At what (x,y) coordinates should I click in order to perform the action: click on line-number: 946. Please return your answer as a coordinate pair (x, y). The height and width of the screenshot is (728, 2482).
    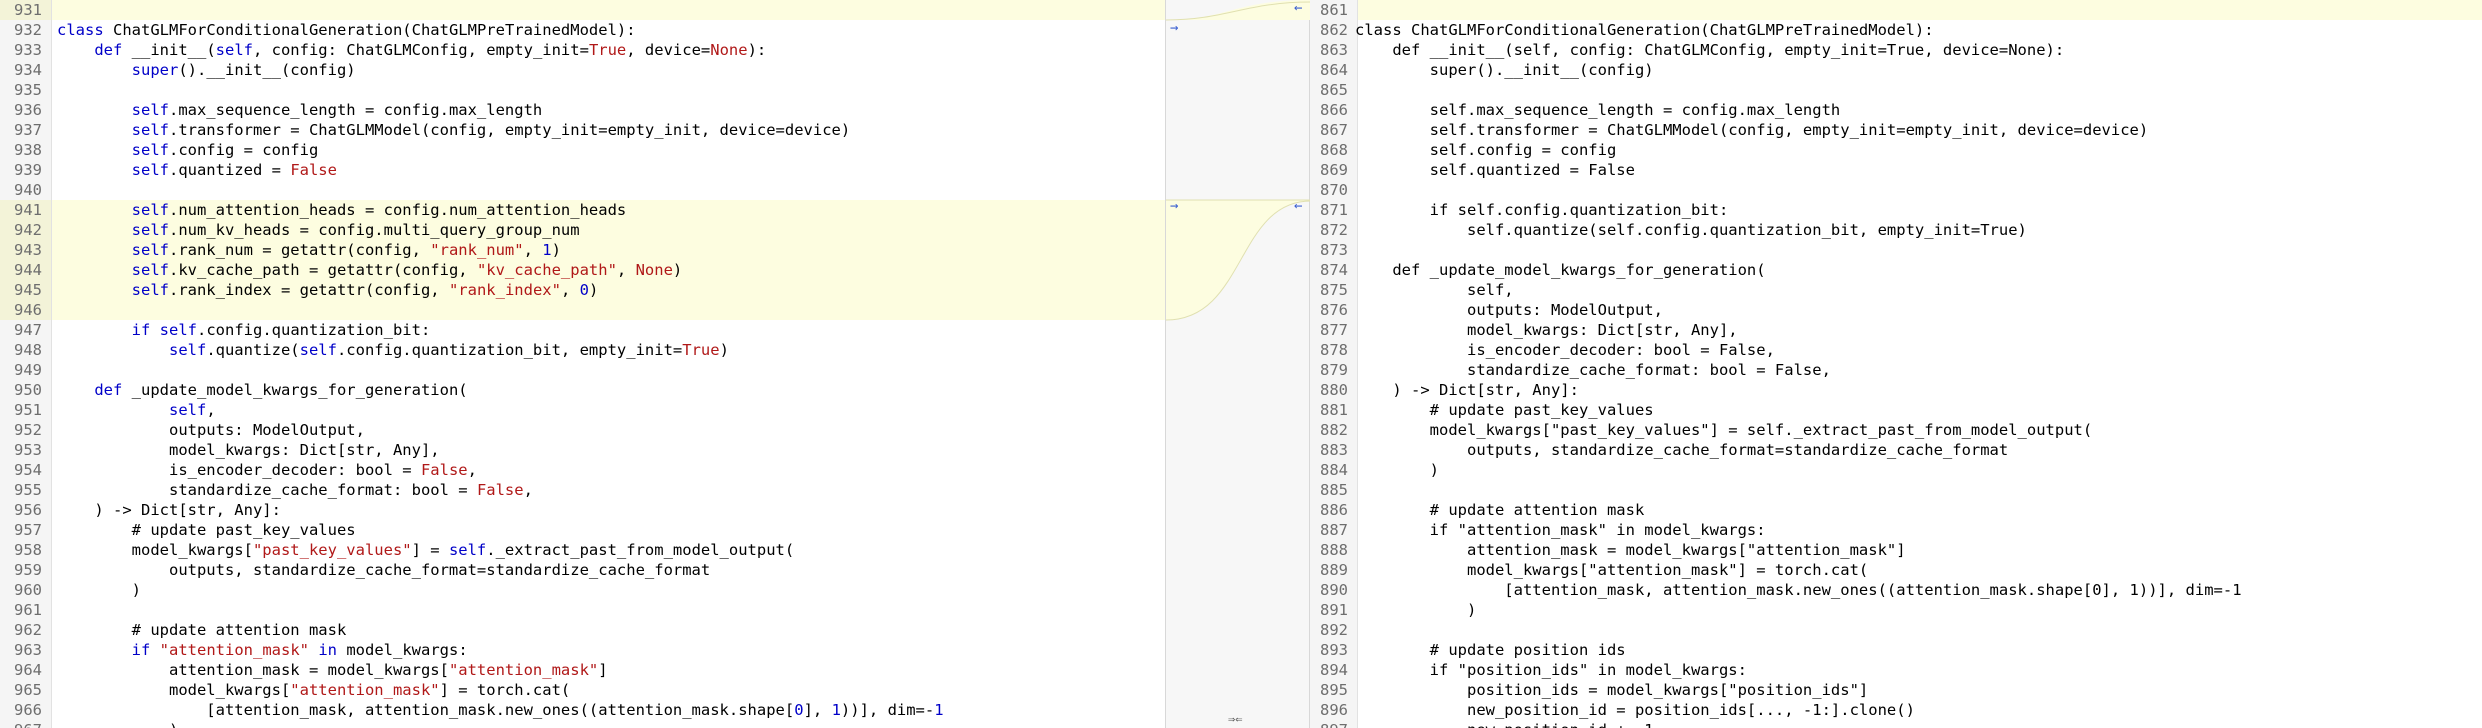
    Looking at the image, I should click on (26, 310).